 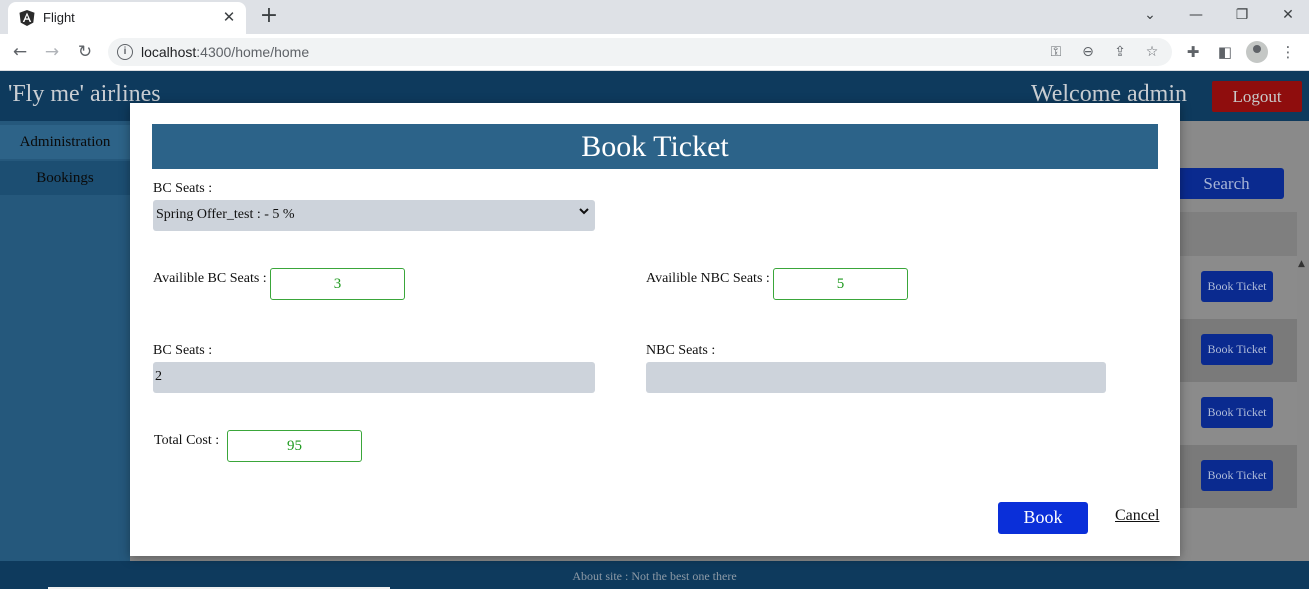 I want to click on address-bar: i localhost:4300/home/home ⚿ ⊖ ⇪ ☆, so click(x=640, y=52).